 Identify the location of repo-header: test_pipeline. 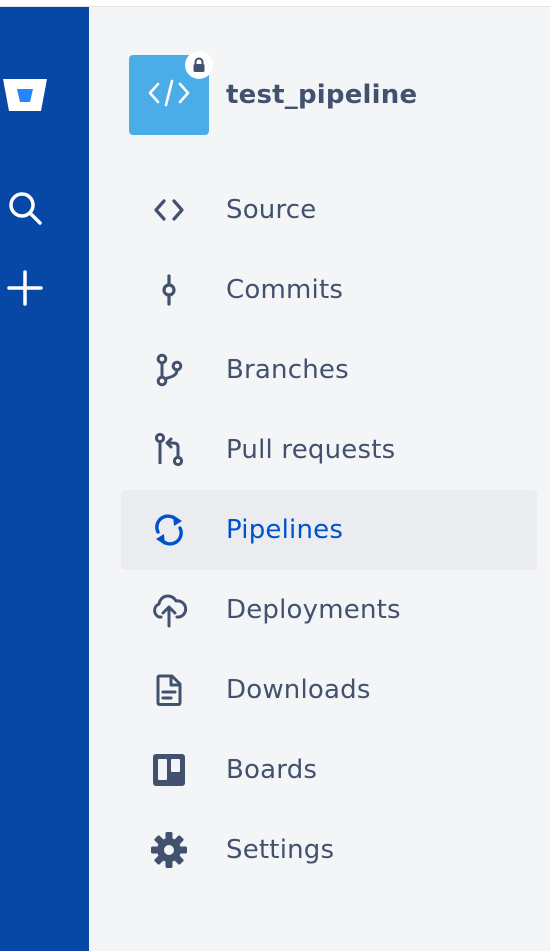
(273, 93).